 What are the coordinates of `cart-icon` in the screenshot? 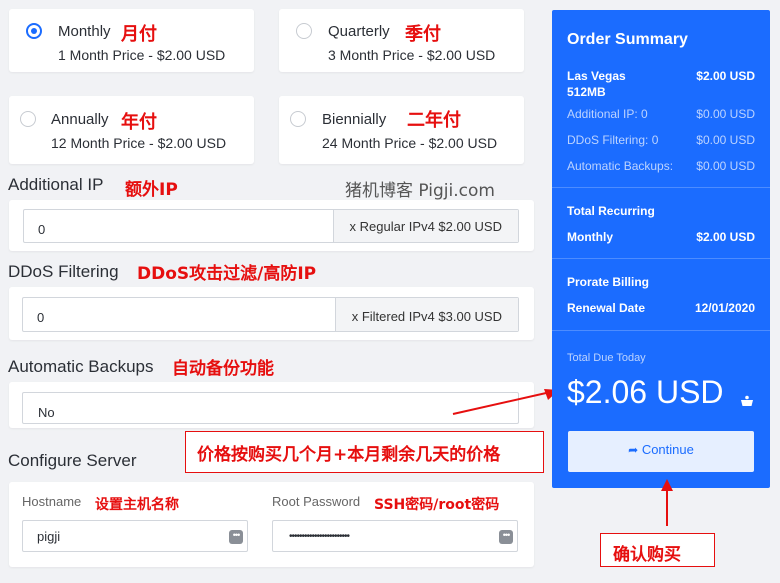 It's located at (747, 400).